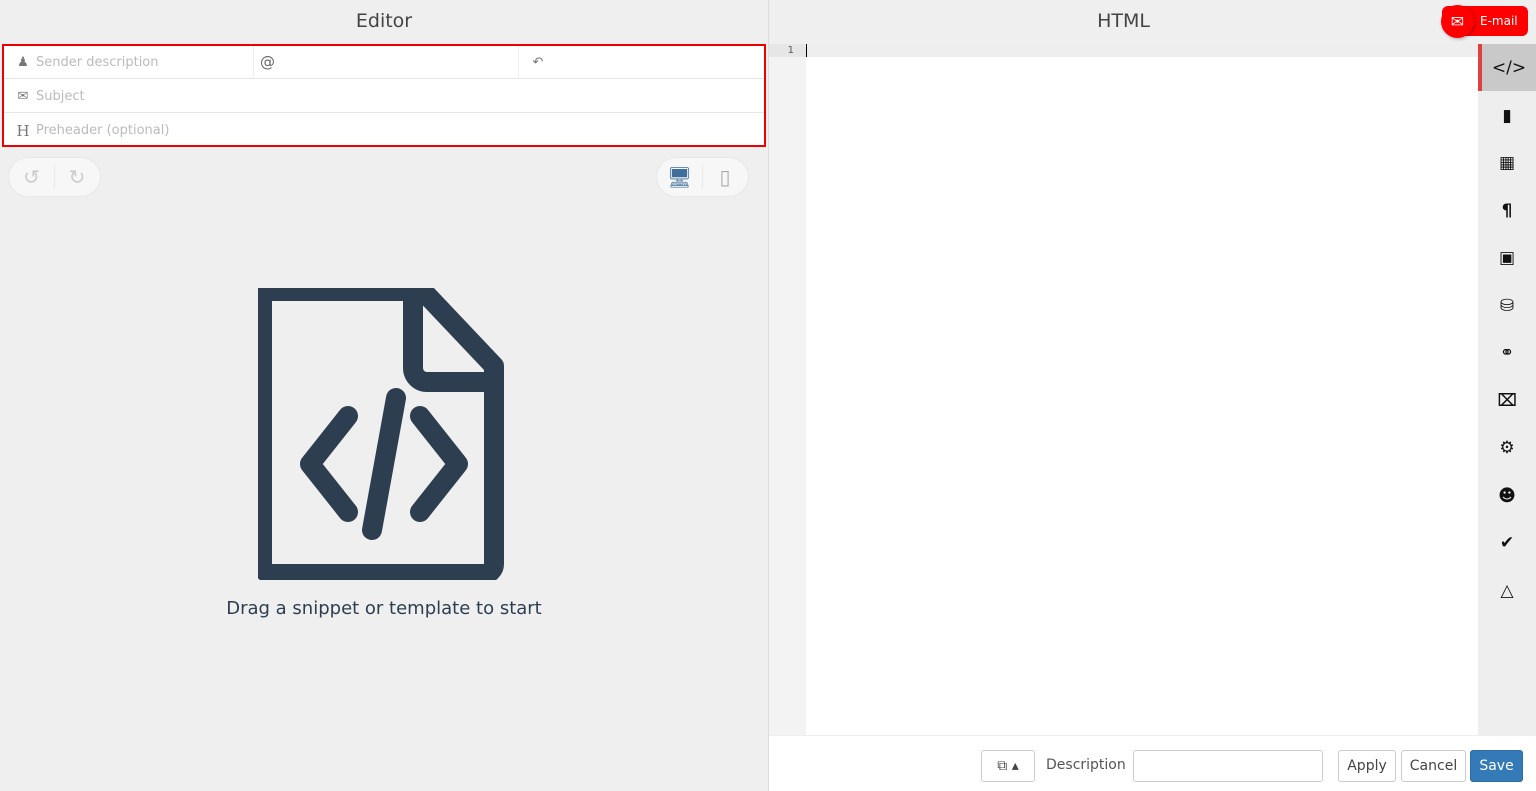 This screenshot has height=791, width=1536. I want to click on html-title: HTML, so click(1123, 21).